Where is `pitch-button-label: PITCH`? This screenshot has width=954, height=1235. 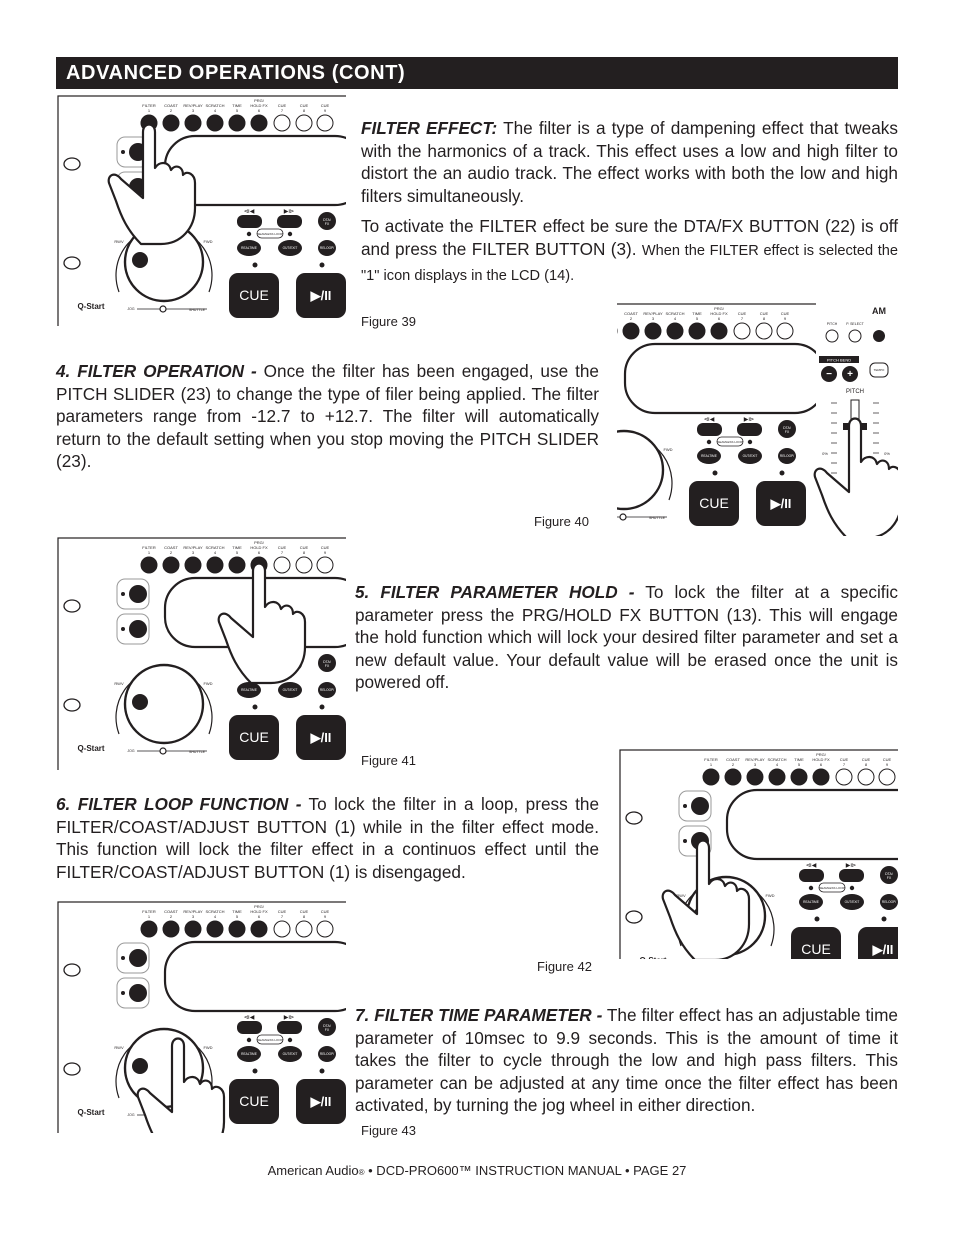 pitch-button-label: PITCH is located at coordinates (832, 324).